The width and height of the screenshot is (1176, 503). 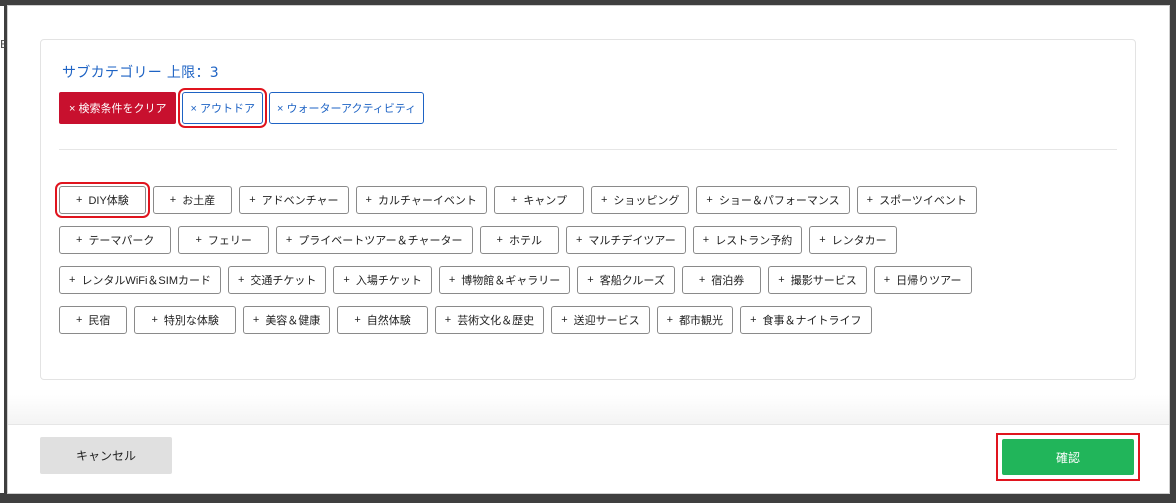 What do you see at coordinates (1172, 251) in the screenshot?
I see `frame-right` at bounding box center [1172, 251].